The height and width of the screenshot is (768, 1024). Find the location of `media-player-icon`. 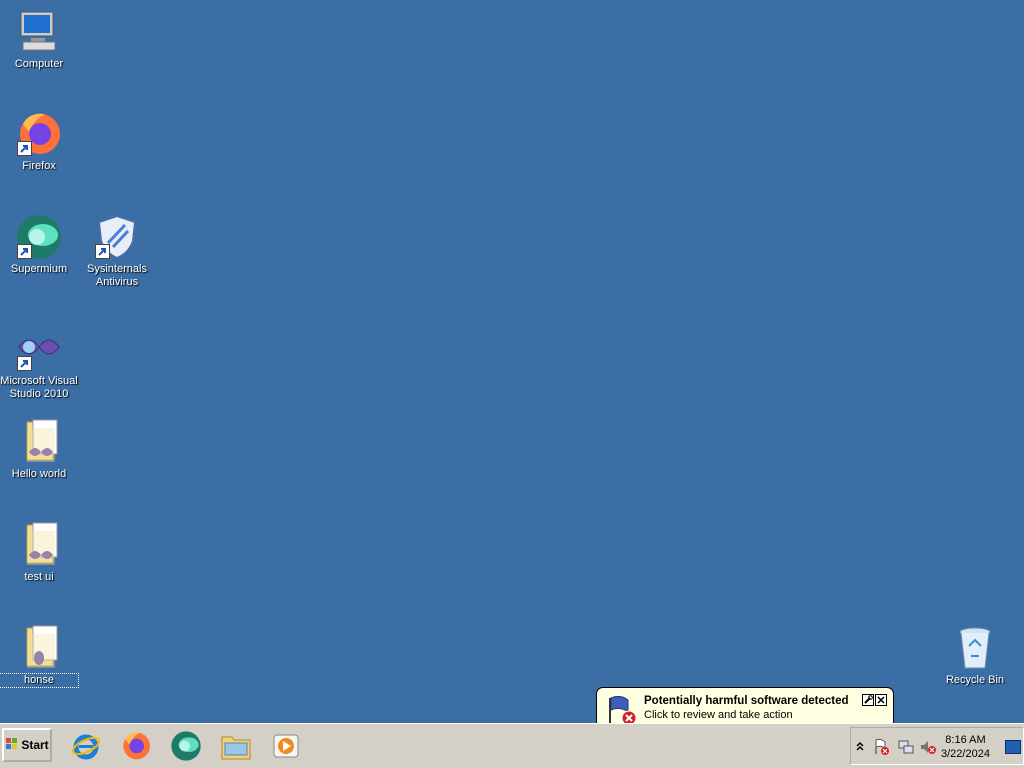

media-player-icon is located at coordinates (286, 746).